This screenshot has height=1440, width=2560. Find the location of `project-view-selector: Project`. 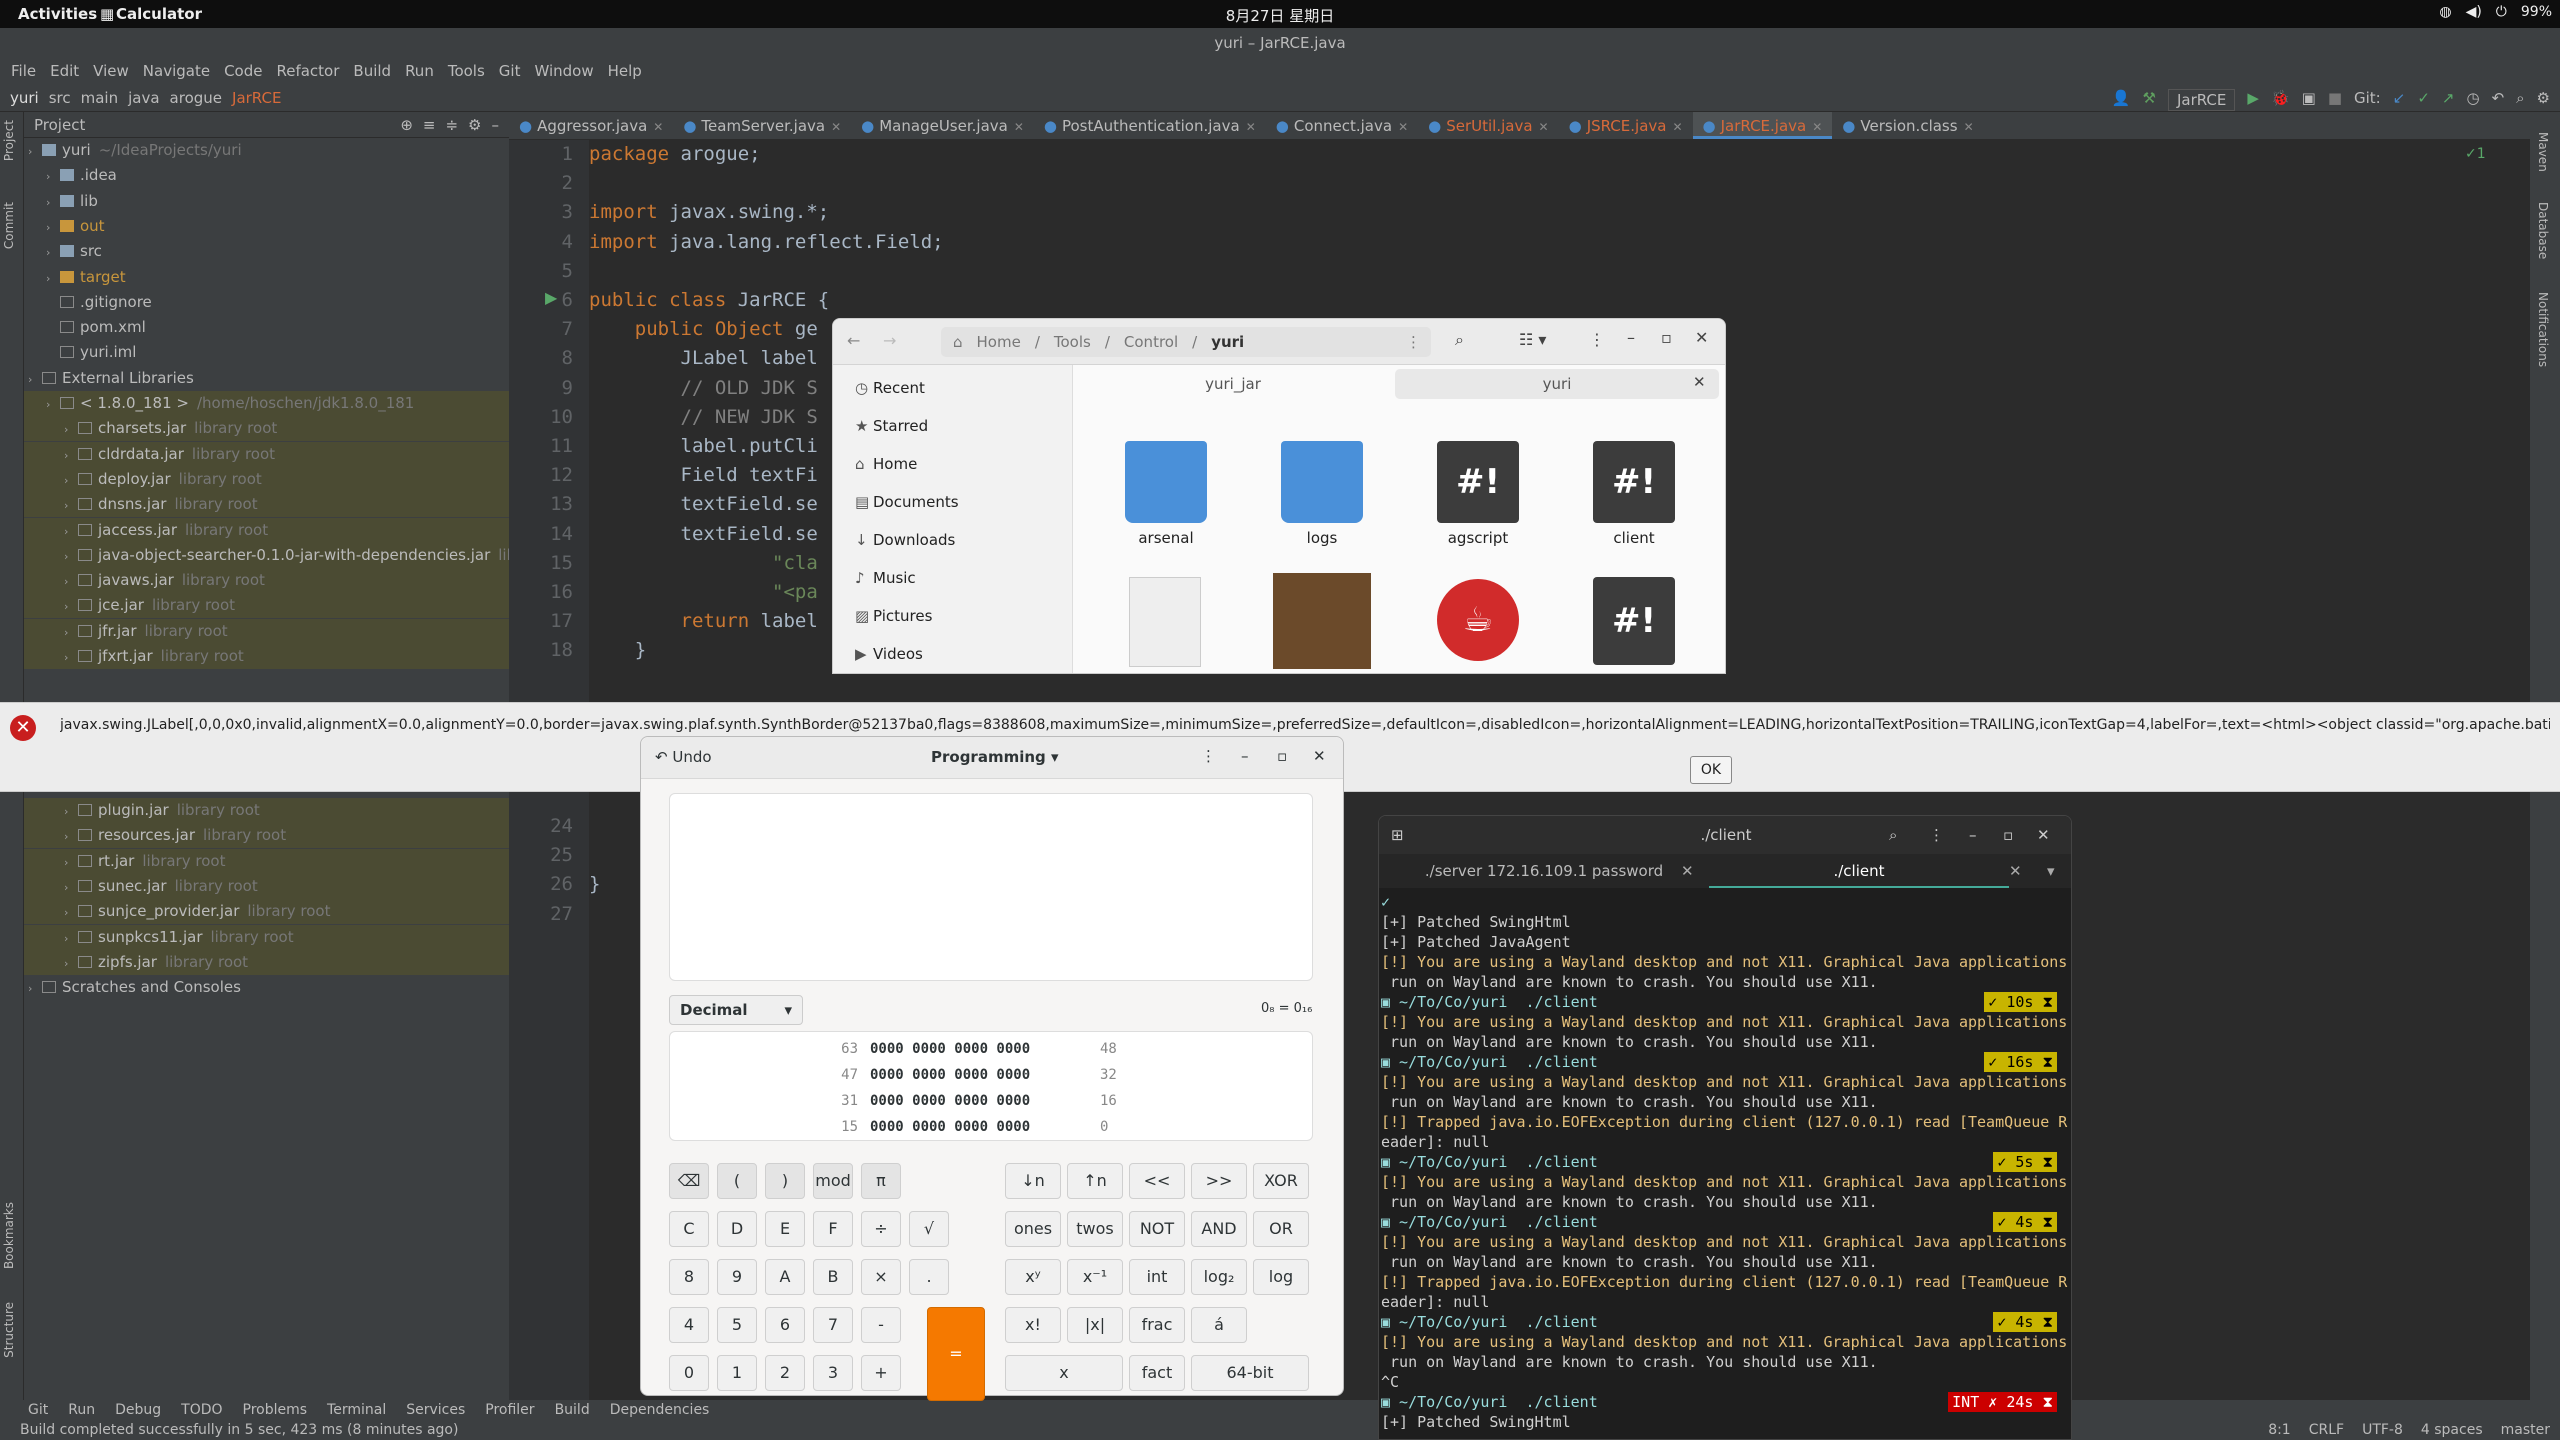

project-view-selector: Project is located at coordinates (59, 124).